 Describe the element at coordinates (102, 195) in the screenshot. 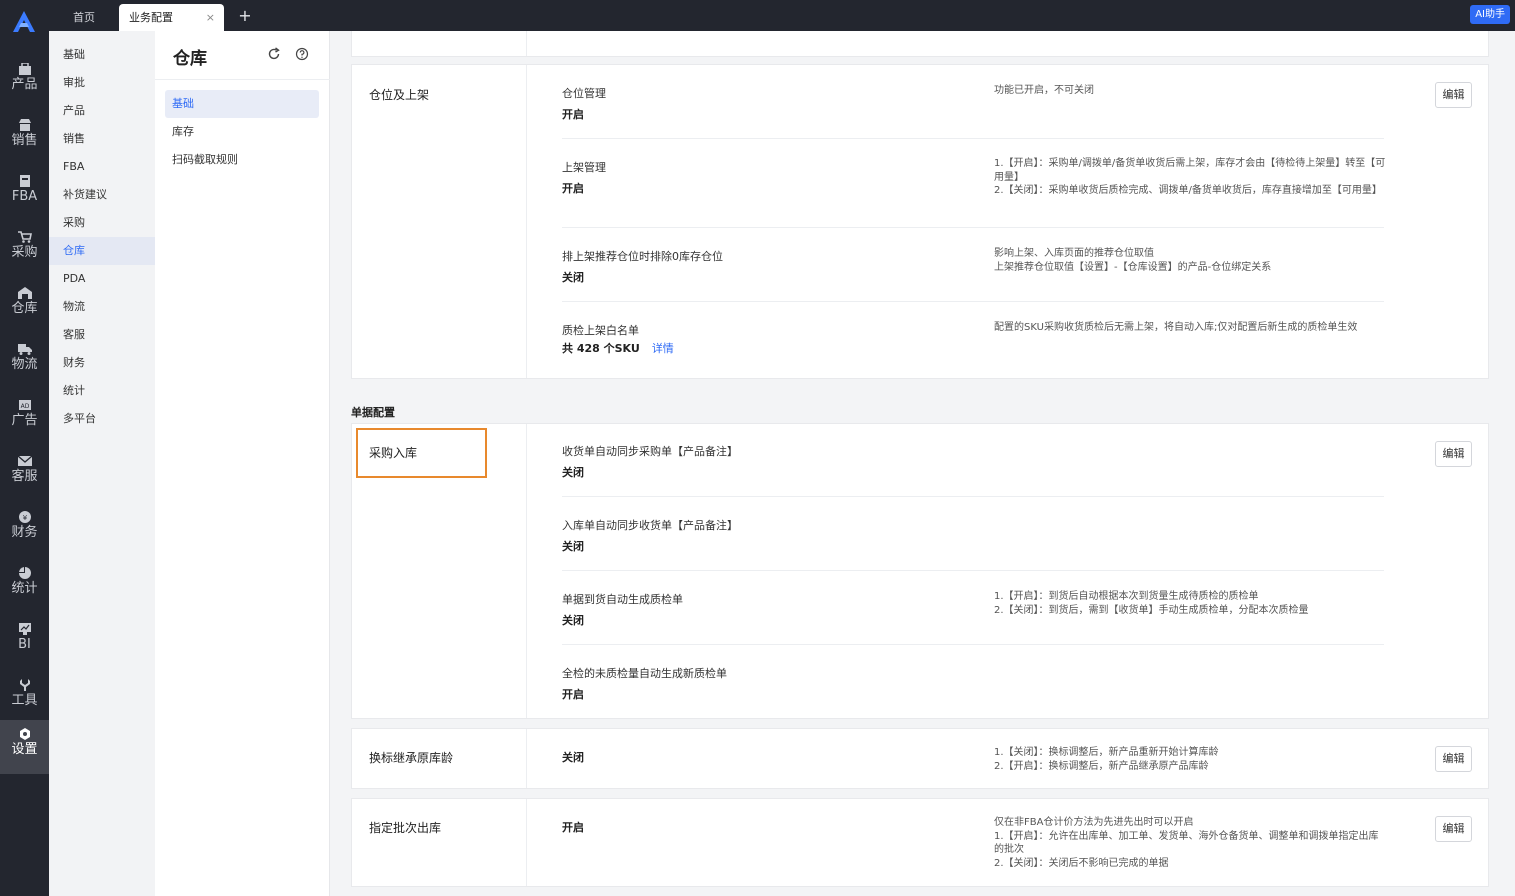

I see `nav2-item-replenishment: 补货建议` at that location.